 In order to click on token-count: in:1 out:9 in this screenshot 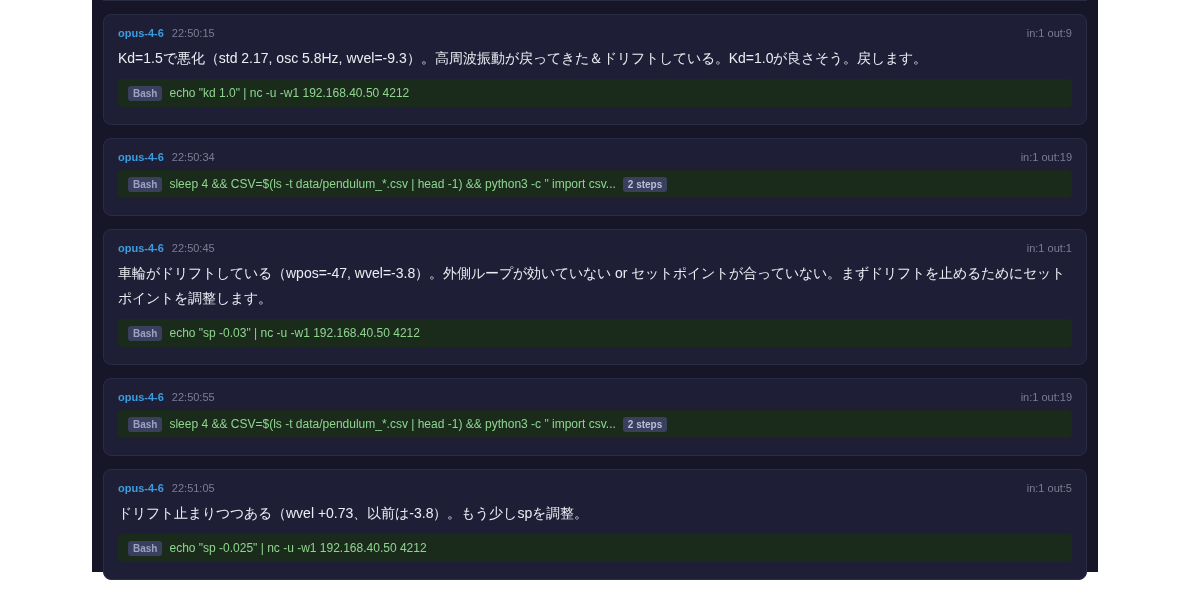, I will do `click(1049, 33)`.